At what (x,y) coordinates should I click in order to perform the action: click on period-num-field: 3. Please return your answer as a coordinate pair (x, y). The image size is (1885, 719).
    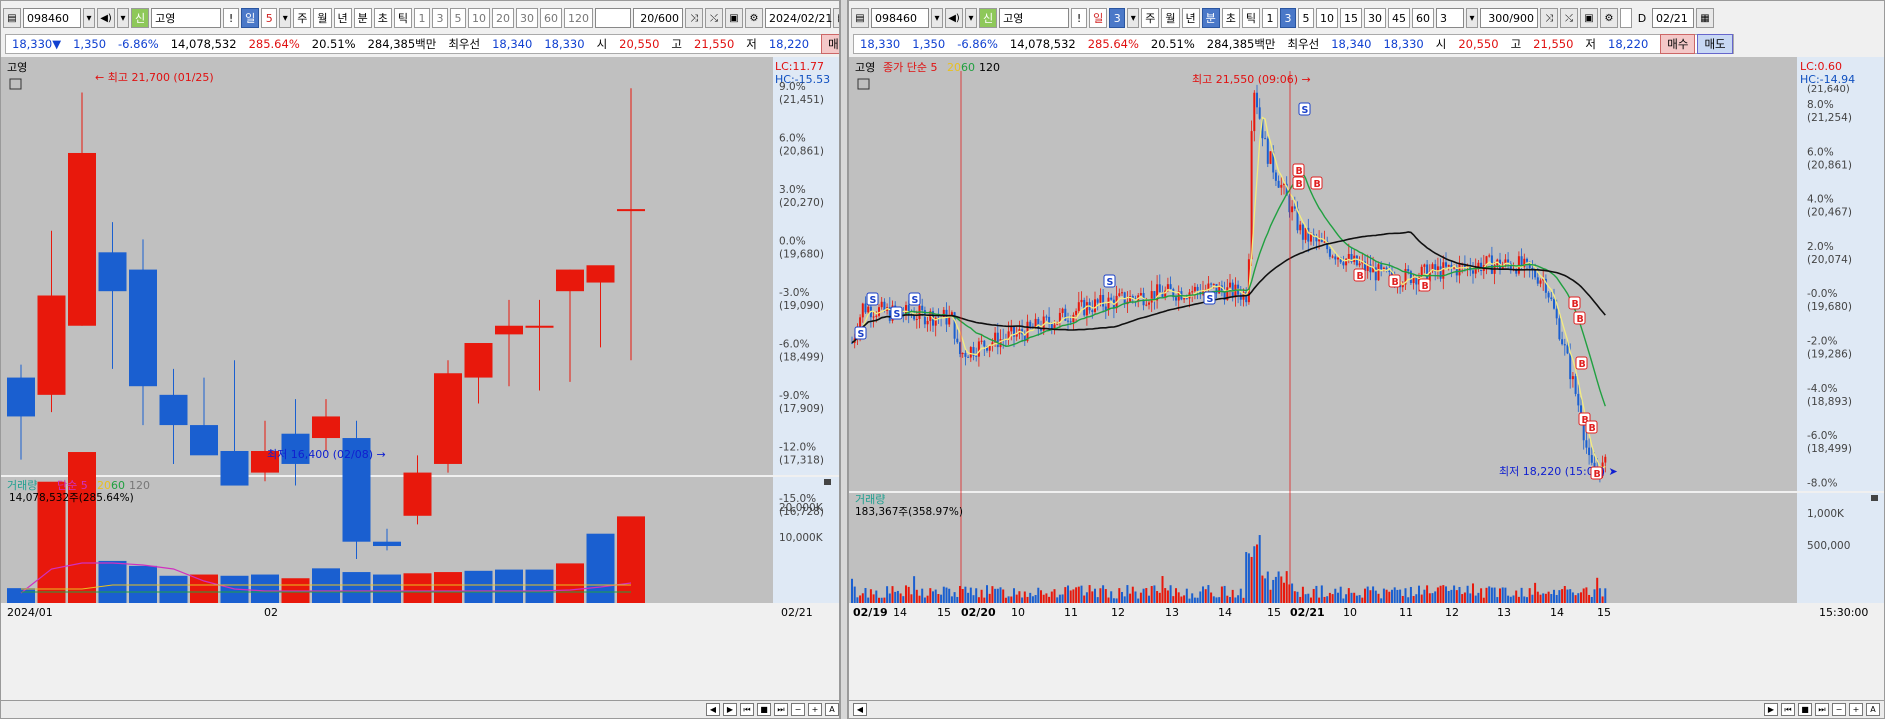
    Looking at the image, I should click on (1117, 18).